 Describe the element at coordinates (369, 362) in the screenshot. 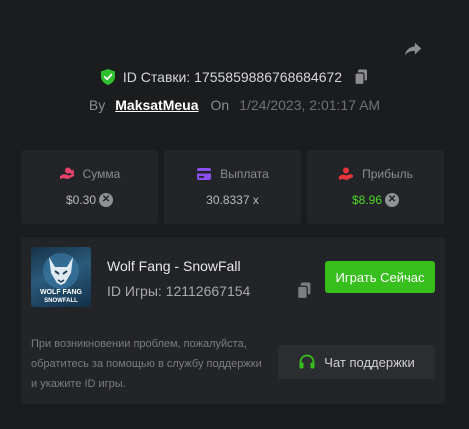

I see `support-chat-label: Чат поддержки` at that location.